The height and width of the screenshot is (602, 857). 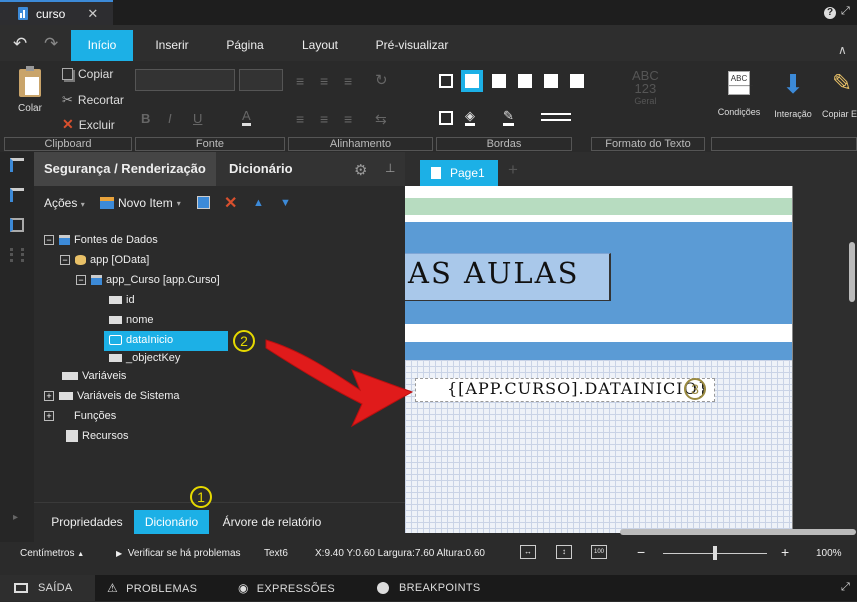 What do you see at coordinates (276, 553) in the screenshot?
I see `component-name: Text6` at bounding box center [276, 553].